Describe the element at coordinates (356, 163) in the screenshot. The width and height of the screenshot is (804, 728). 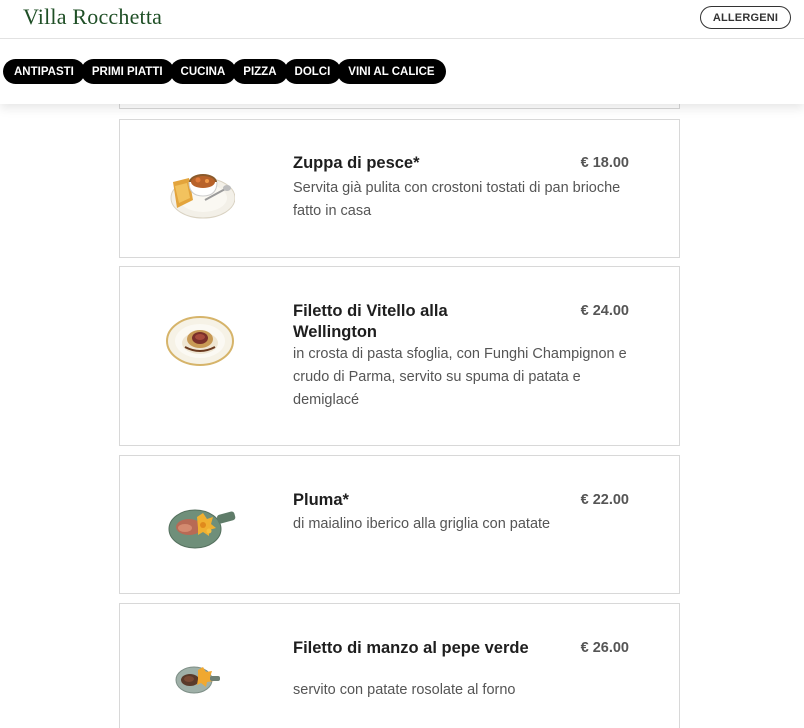
I see `dish-name: Zuppa di pesce*` at that location.